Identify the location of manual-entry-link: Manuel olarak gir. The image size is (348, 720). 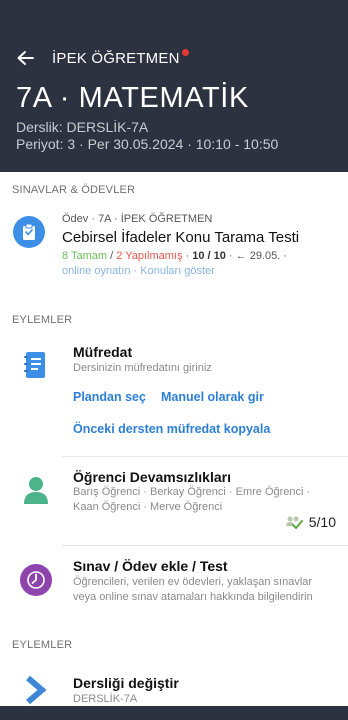
(212, 397).